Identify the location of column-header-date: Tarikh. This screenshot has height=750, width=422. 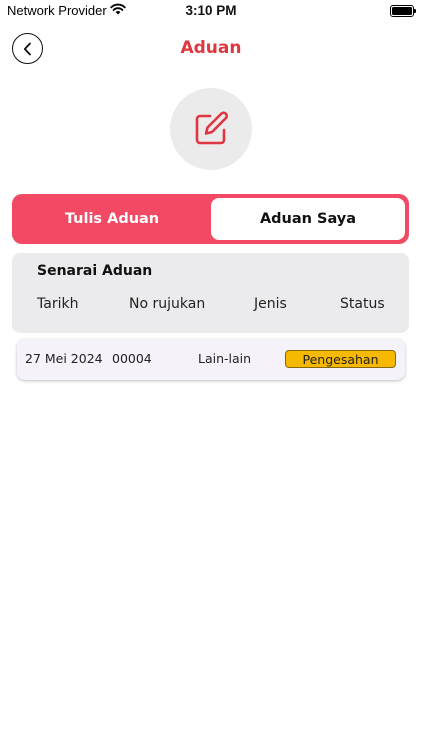
(58, 304).